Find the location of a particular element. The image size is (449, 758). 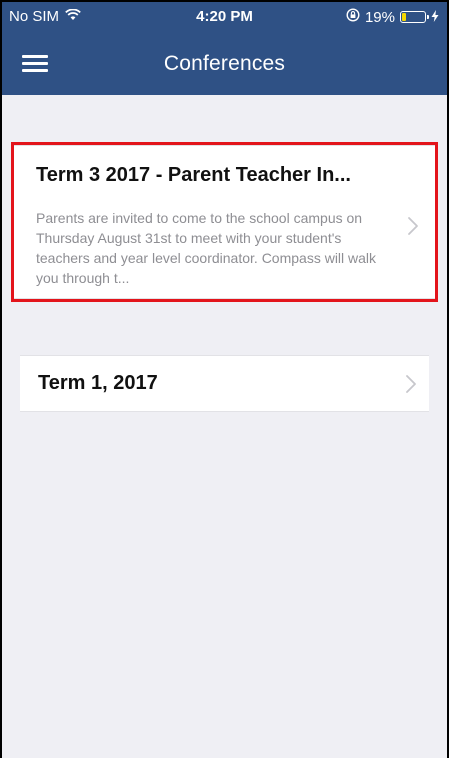

page-title: Conferences is located at coordinates (224, 63).